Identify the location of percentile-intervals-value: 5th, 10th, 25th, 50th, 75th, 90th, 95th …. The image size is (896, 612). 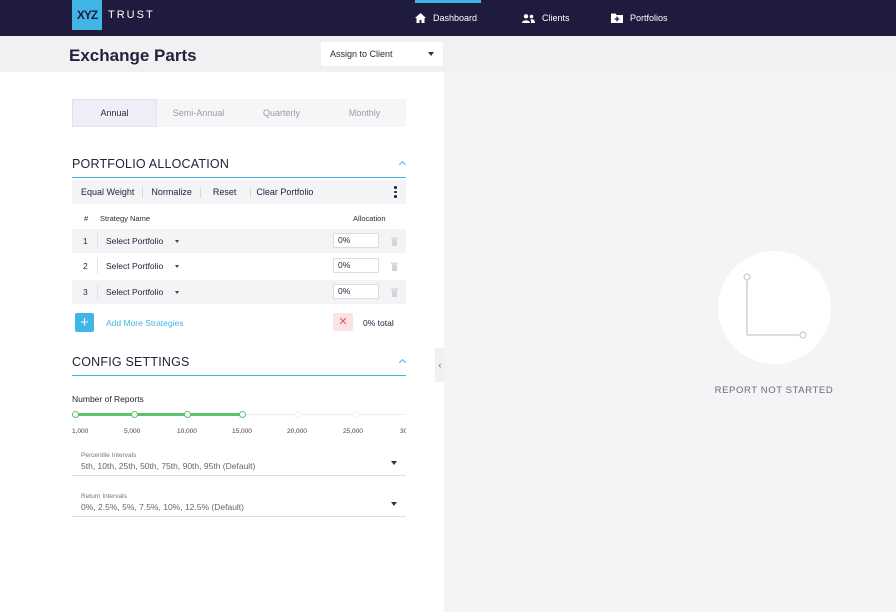
(168, 466).